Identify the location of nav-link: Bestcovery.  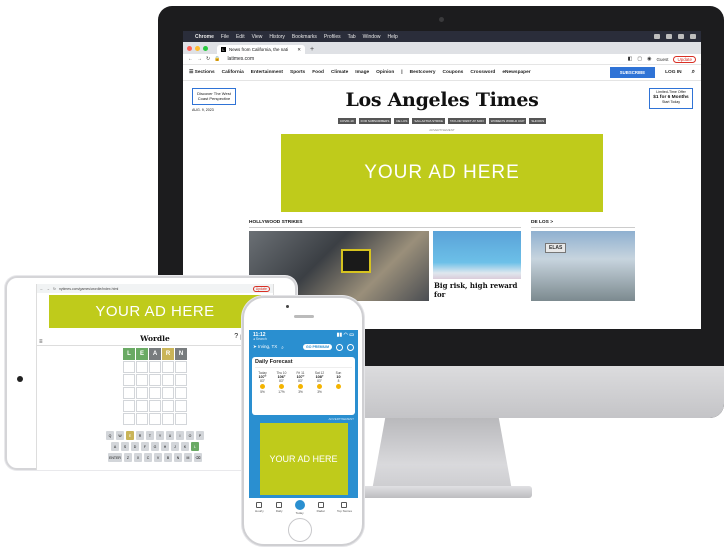
(423, 72).